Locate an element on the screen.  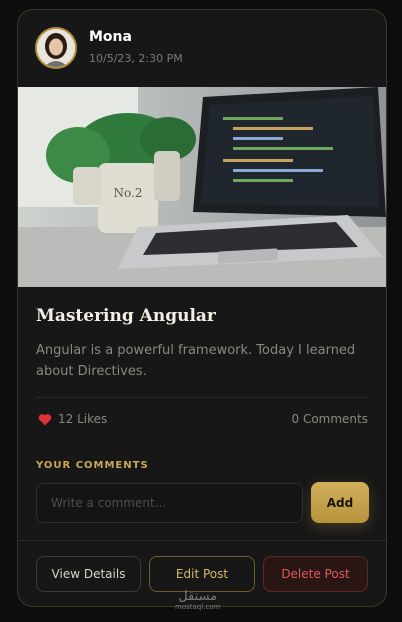
likes-count: 12 Likes is located at coordinates (83, 419).